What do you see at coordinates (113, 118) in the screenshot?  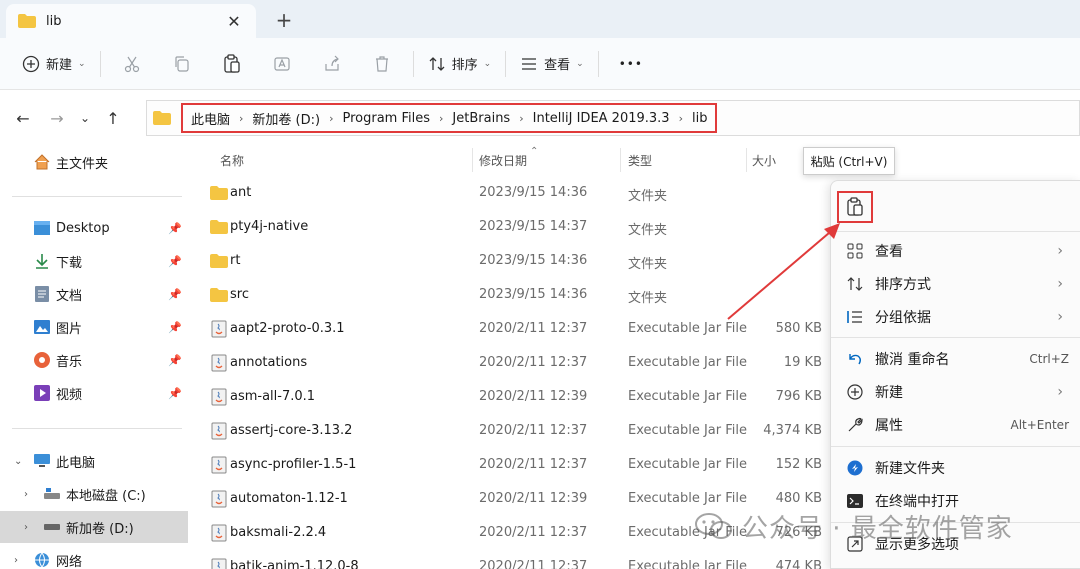 I see `up-arrow-icon: ↑` at bounding box center [113, 118].